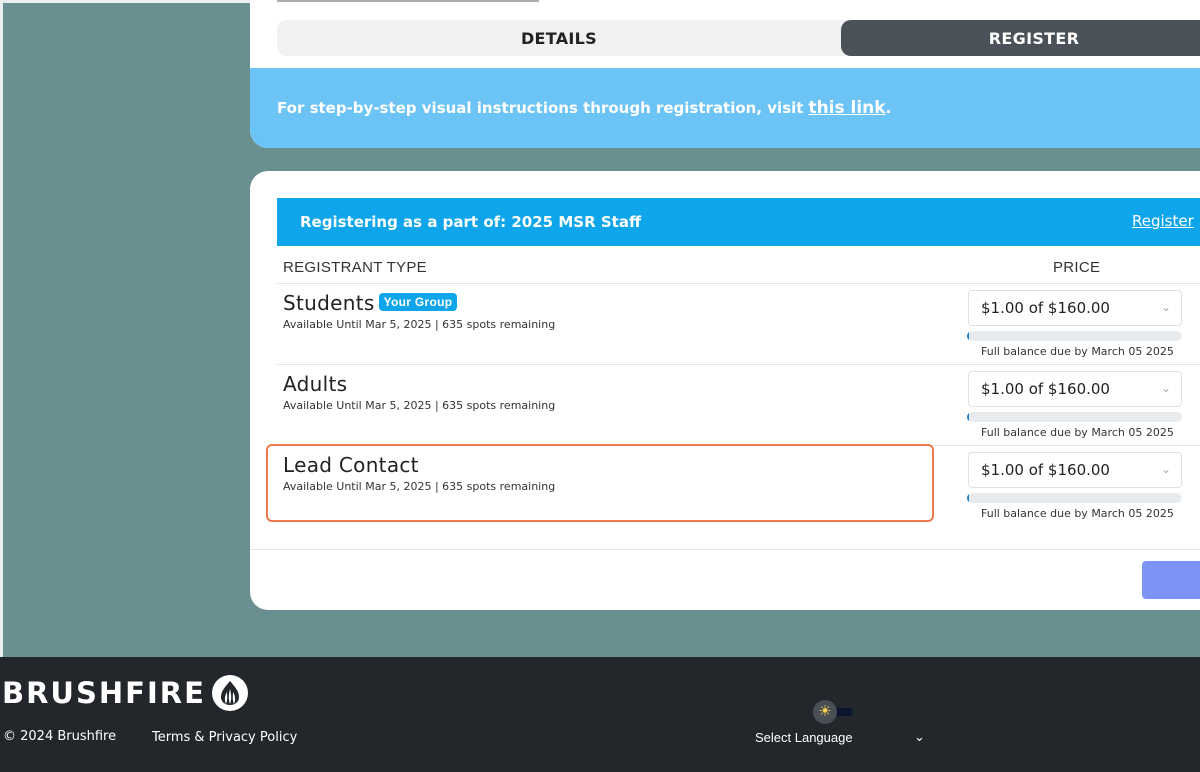 Image resolution: width=1200 pixels, height=772 pixels. Describe the element at coordinates (418, 302) in the screenshot. I see `your-group-badge: Your Group` at that location.